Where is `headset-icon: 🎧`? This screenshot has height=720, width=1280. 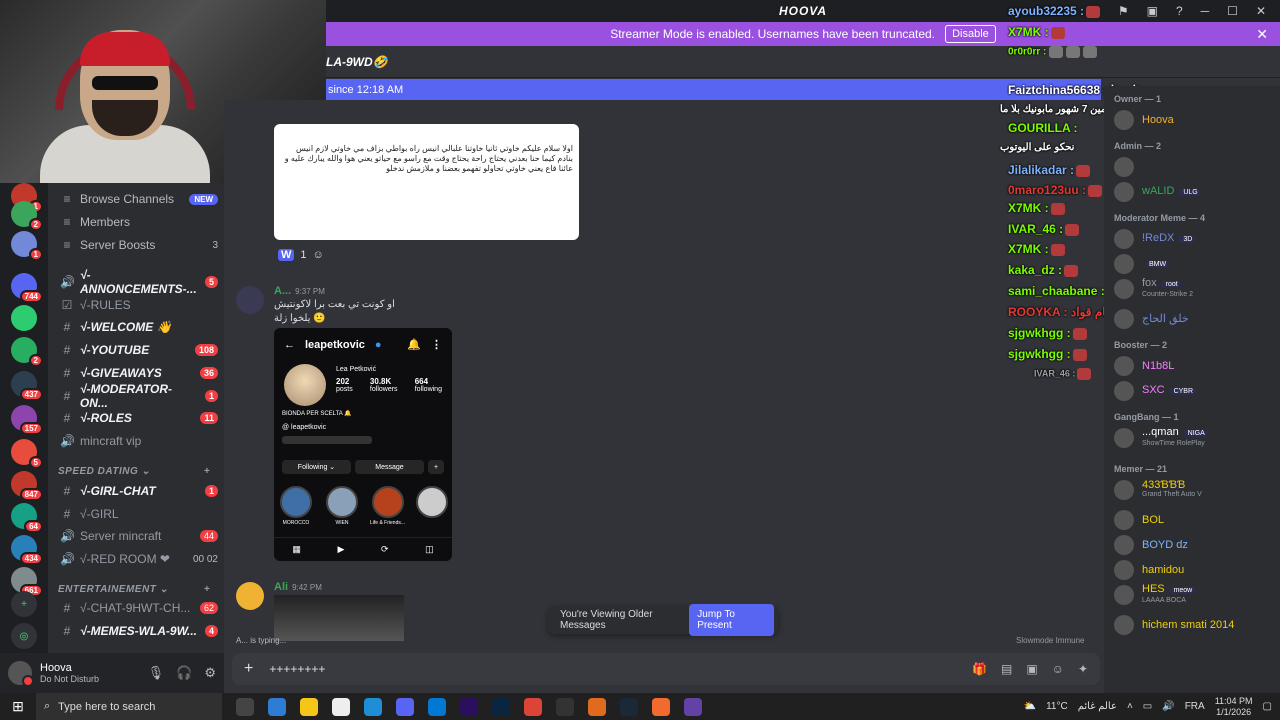
headset-icon: 🎧 is located at coordinates (184, 673).